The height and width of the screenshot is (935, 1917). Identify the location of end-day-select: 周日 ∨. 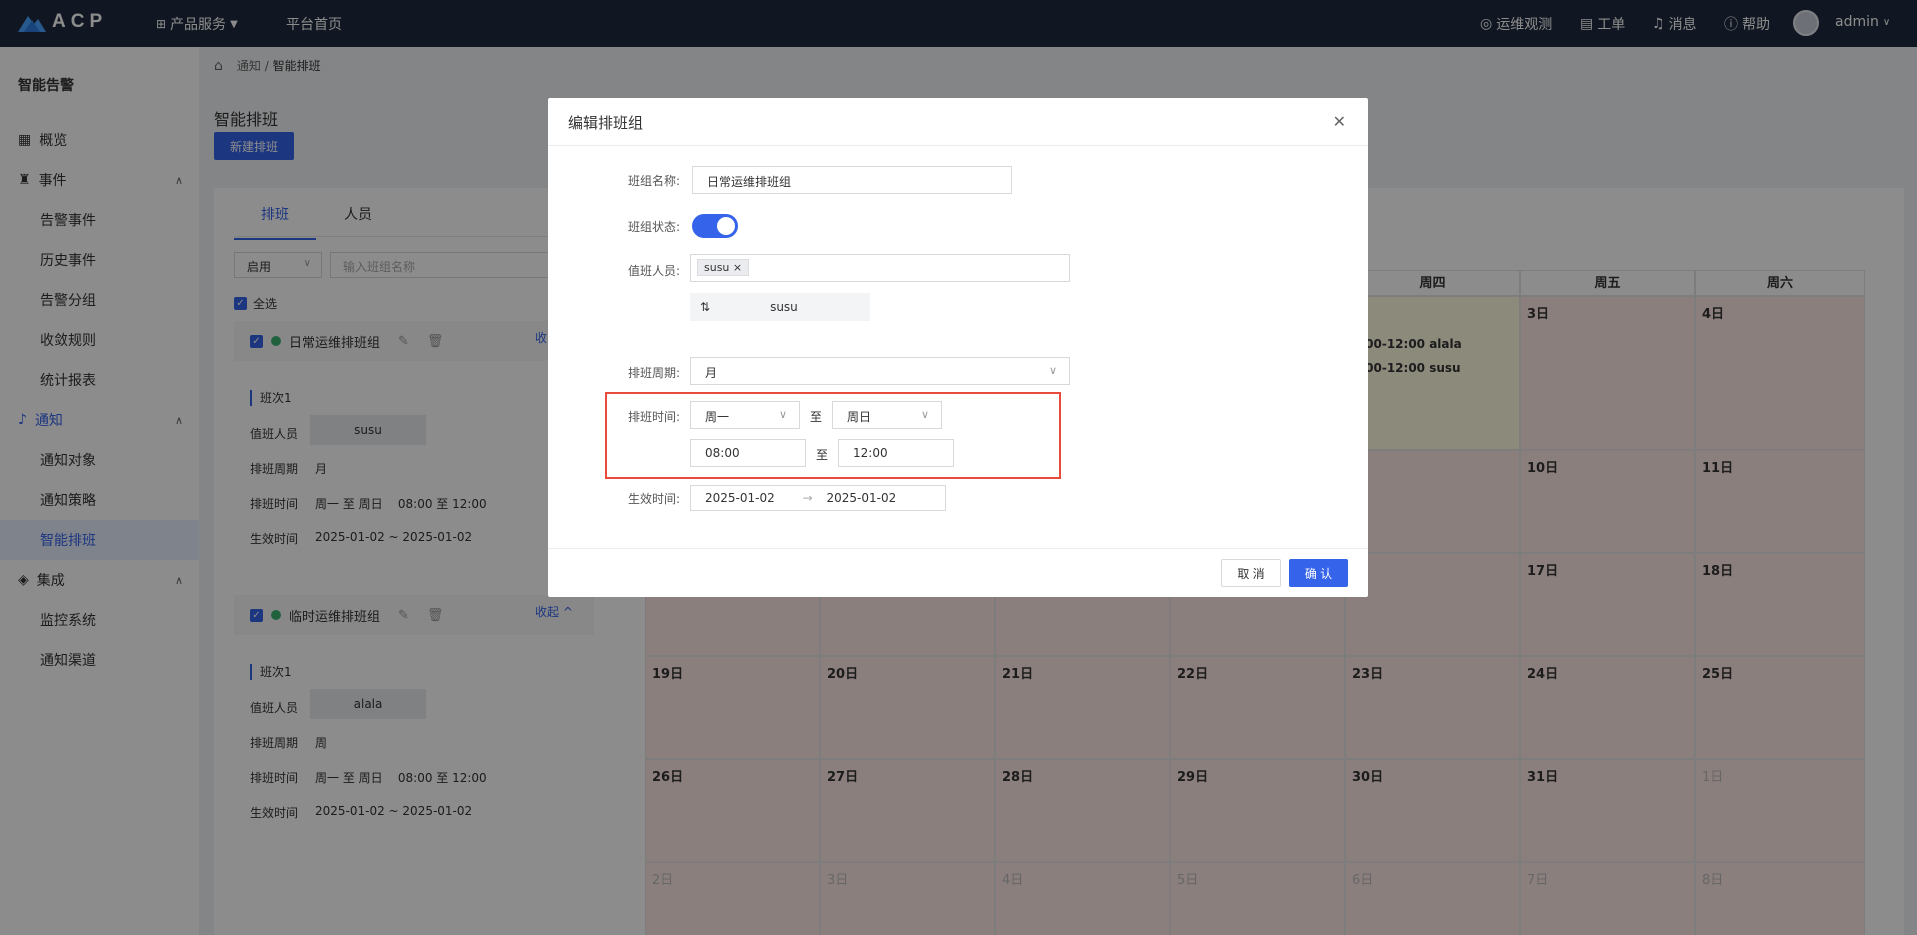
(887, 415).